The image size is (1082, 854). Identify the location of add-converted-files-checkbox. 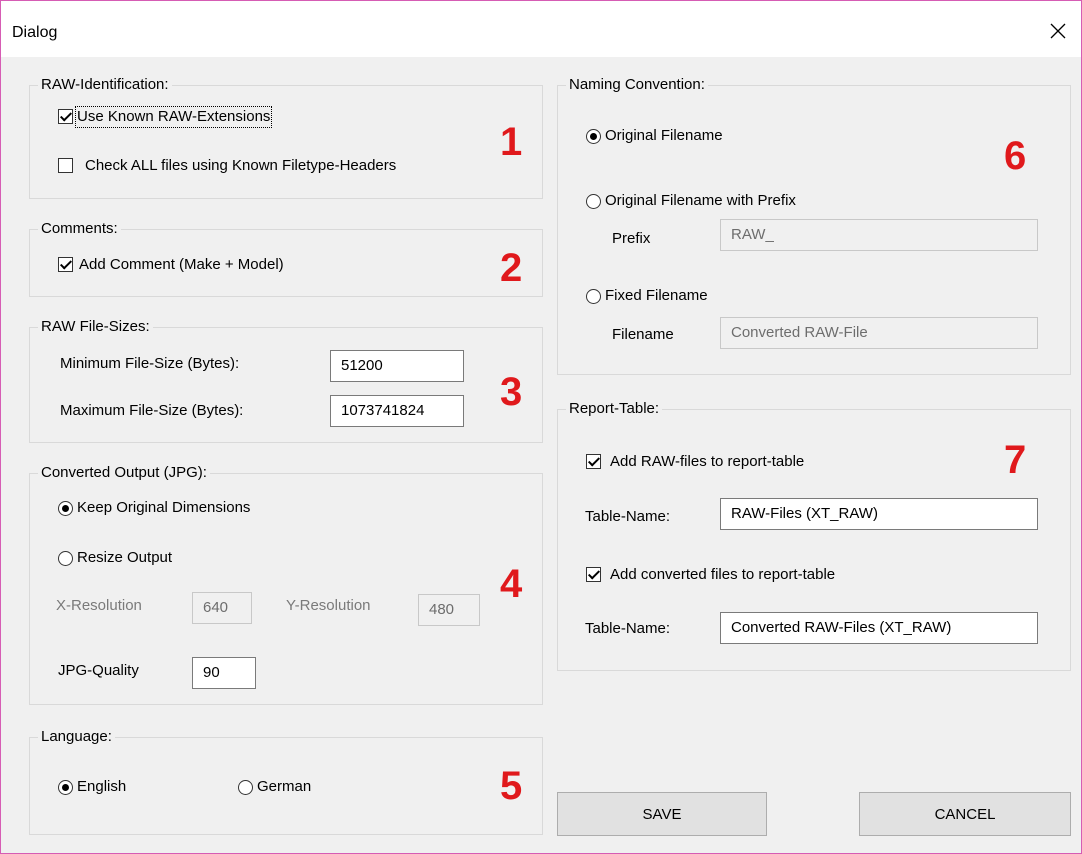
(593, 574).